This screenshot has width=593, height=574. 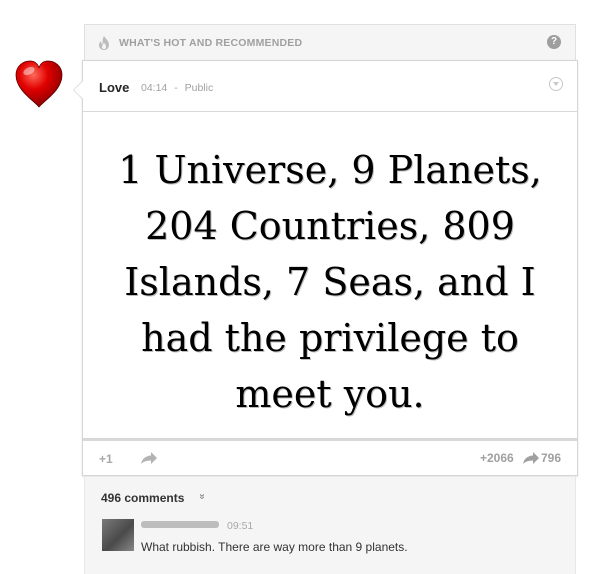 I want to click on post-meta: 04:14 - Public, so click(x=179, y=88).